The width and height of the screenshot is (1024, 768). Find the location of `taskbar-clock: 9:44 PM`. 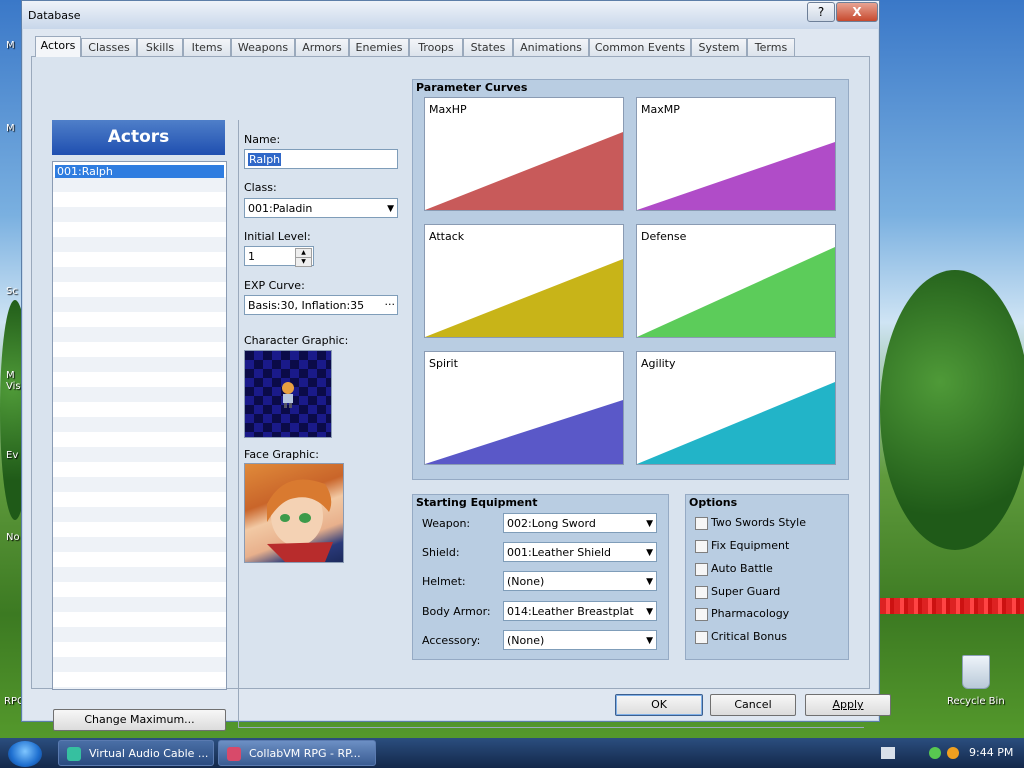

taskbar-clock: 9:44 PM is located at coordinates (991, 752).